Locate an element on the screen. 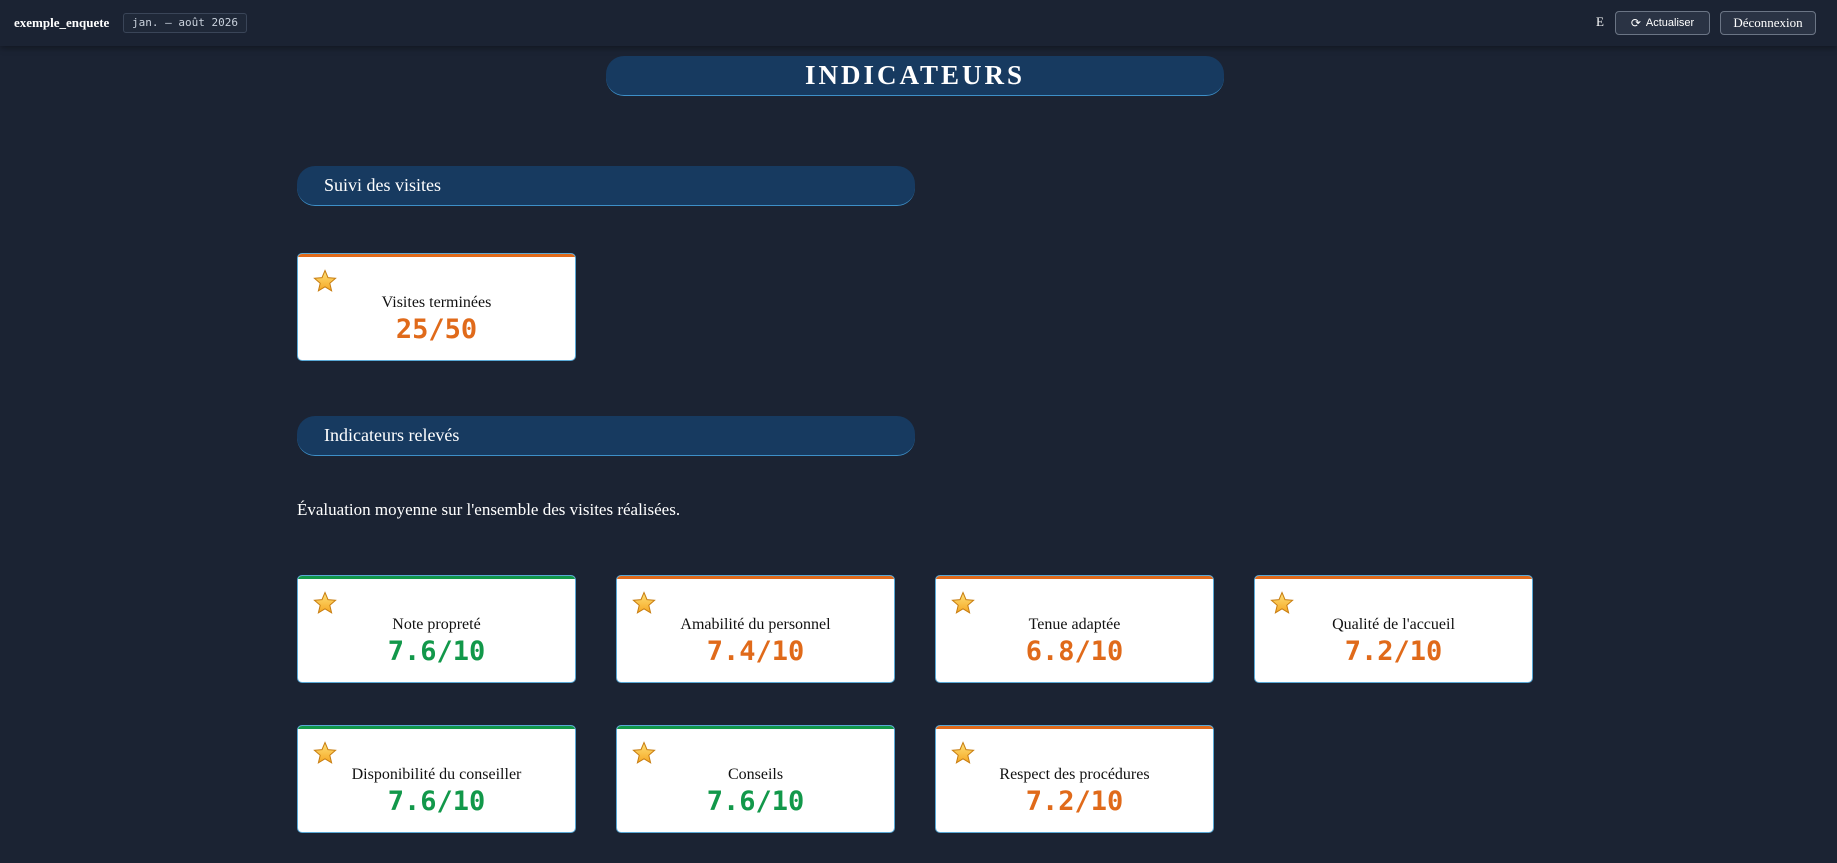 Image resolution: width=1837 pixels, height=863 pixels. kpi-card-disponibilite: Disponibilité du conseiller 7.6/10 is located at coordinates (436, 779).